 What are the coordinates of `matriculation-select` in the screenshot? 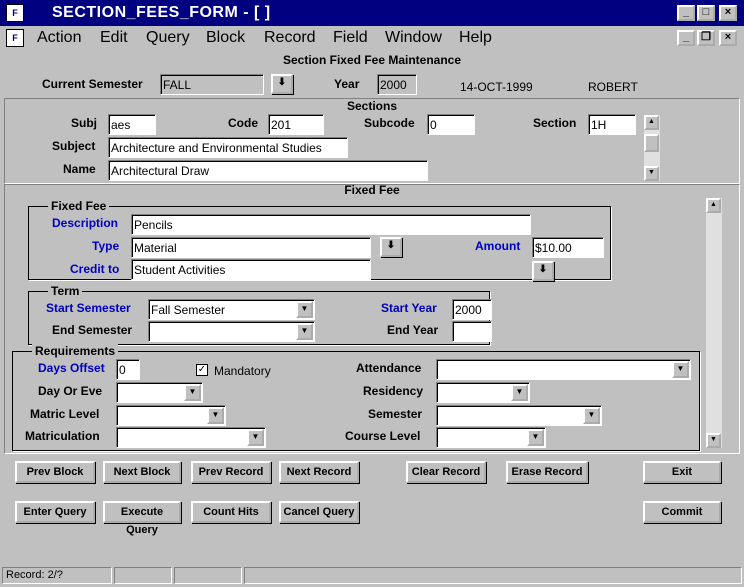 It's located at (191, 437).